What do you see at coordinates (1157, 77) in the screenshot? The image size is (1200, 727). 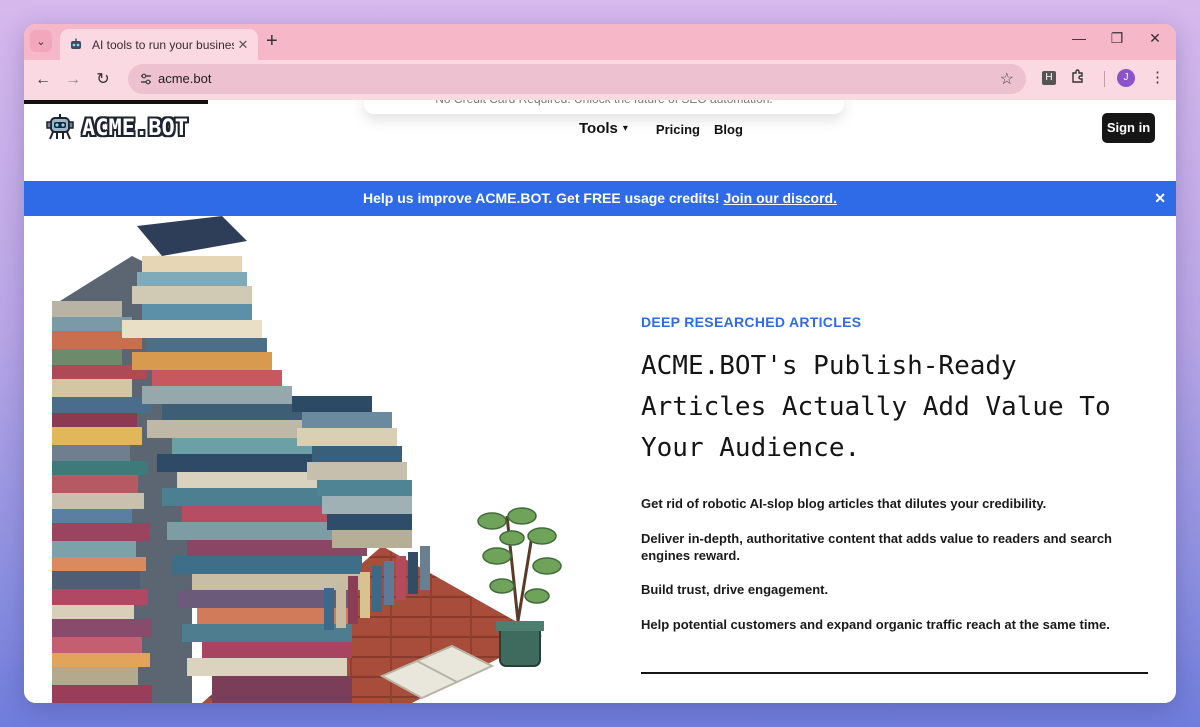 I see `kebab-icon: ⋮` at bounding box center [1157, 77].